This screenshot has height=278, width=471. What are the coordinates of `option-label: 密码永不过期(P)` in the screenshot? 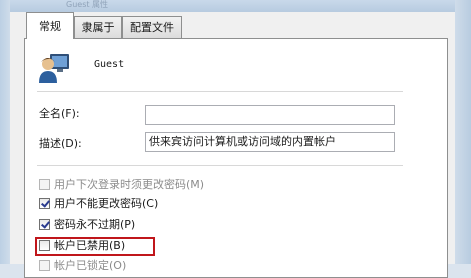 It's located at (95, 224).